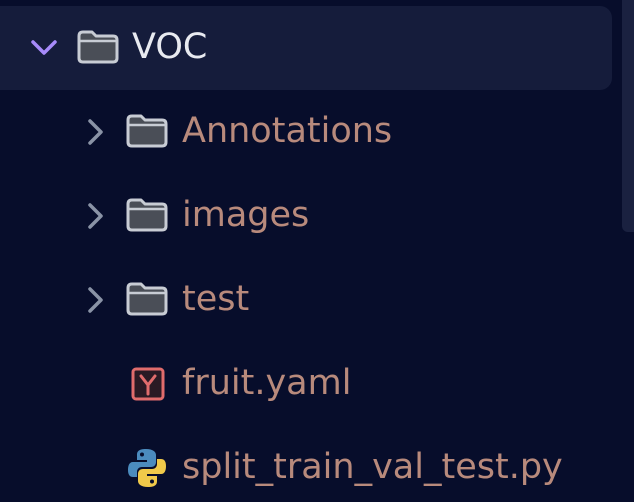 The height and width of the screenshot is (502, 634). I want to click on tree-item-label: test, so click(216, 299).